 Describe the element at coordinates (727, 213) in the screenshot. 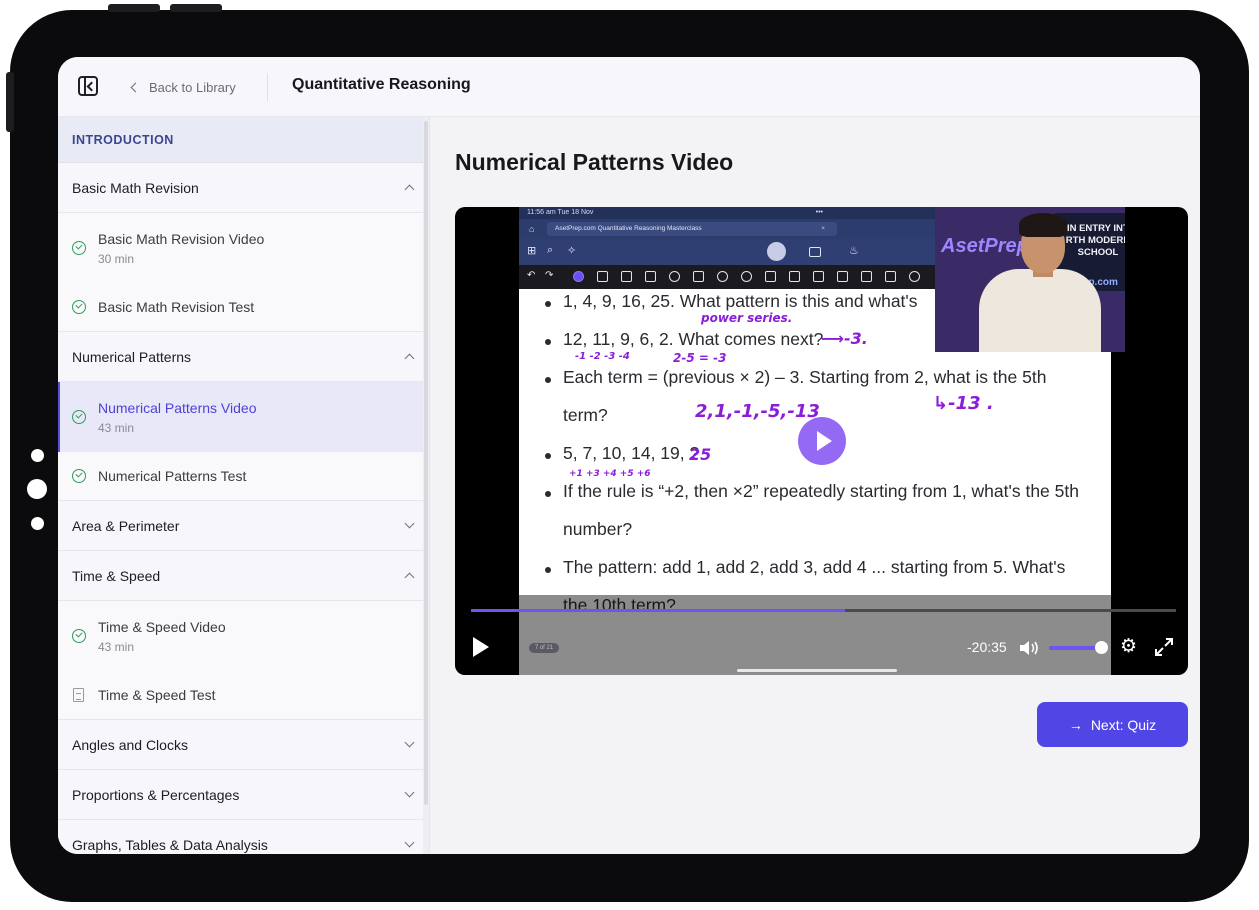

I see `tablet-status-bar: 11:56 am Tue 18 Nov •••` at that location.